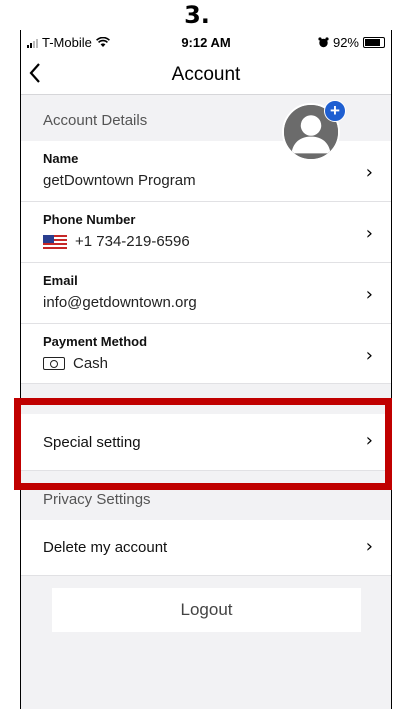 This screenshot has width=394, height=709. I want to click on row-label: Delete my account, so click(105, 547).